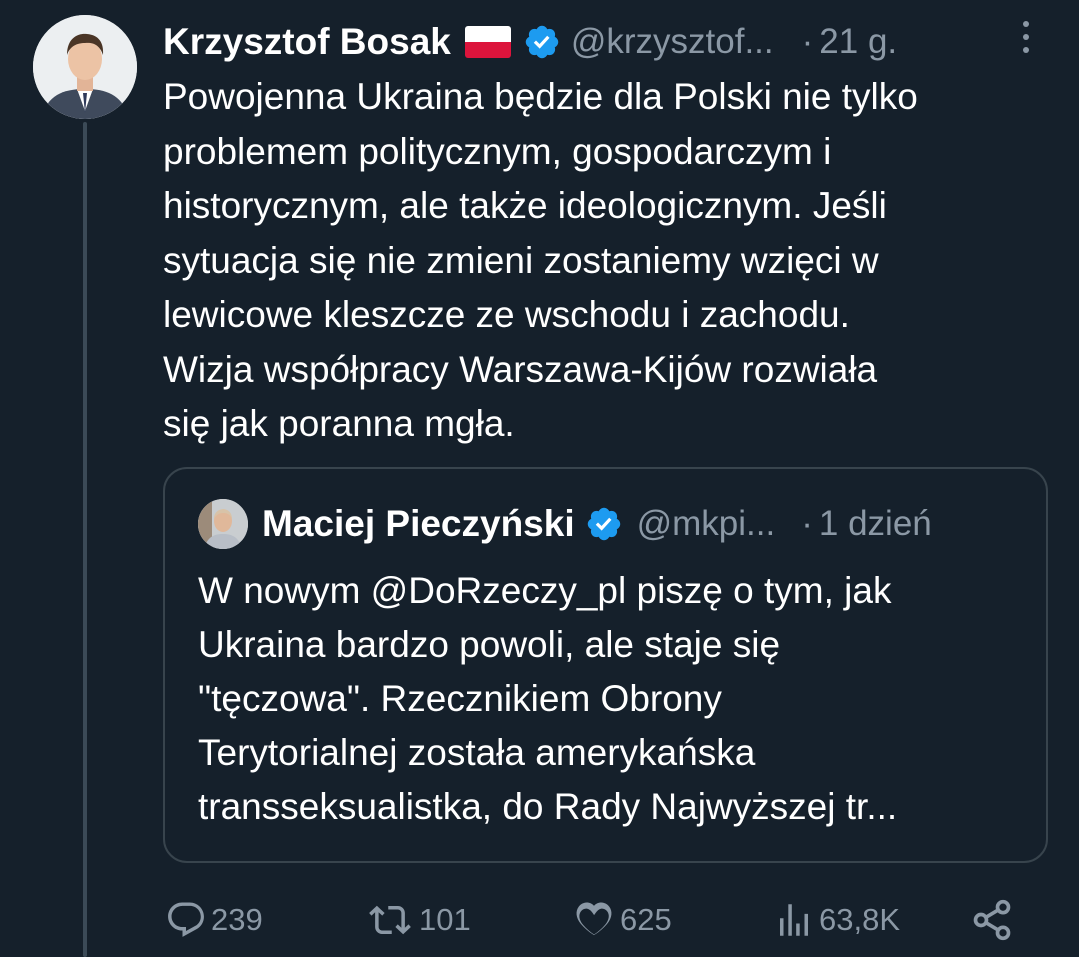 The image size is (1079, 957). I want to click on action-bar: 239 101 625 63,8K, so click(539, 920).